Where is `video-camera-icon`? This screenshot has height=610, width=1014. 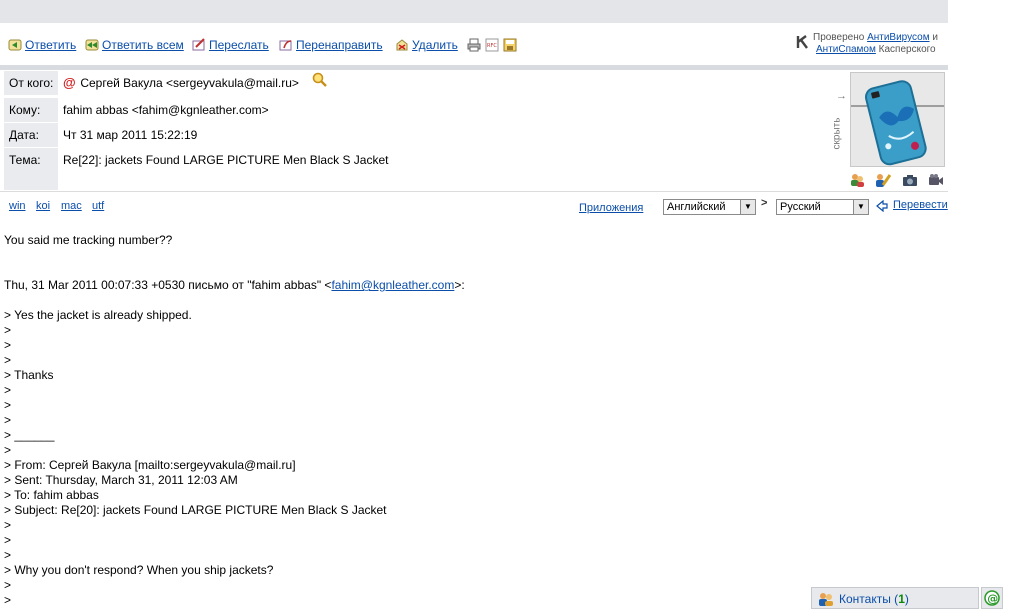 video-camera-icon is located at coordinates (936, 180).